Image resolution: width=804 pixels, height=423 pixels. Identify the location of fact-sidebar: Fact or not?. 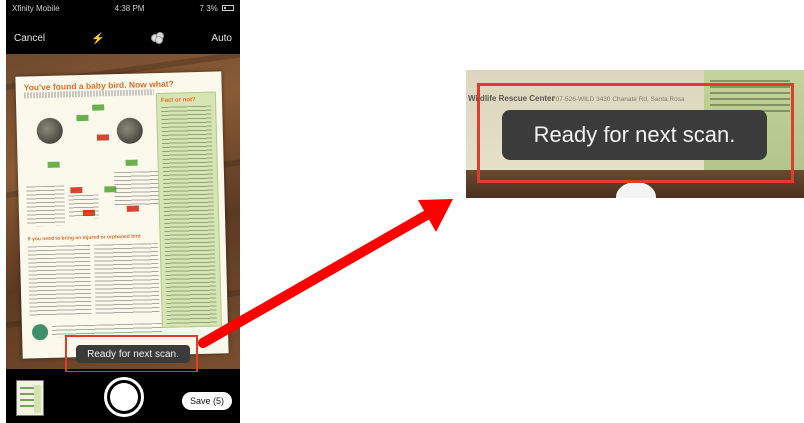
(188, 209).